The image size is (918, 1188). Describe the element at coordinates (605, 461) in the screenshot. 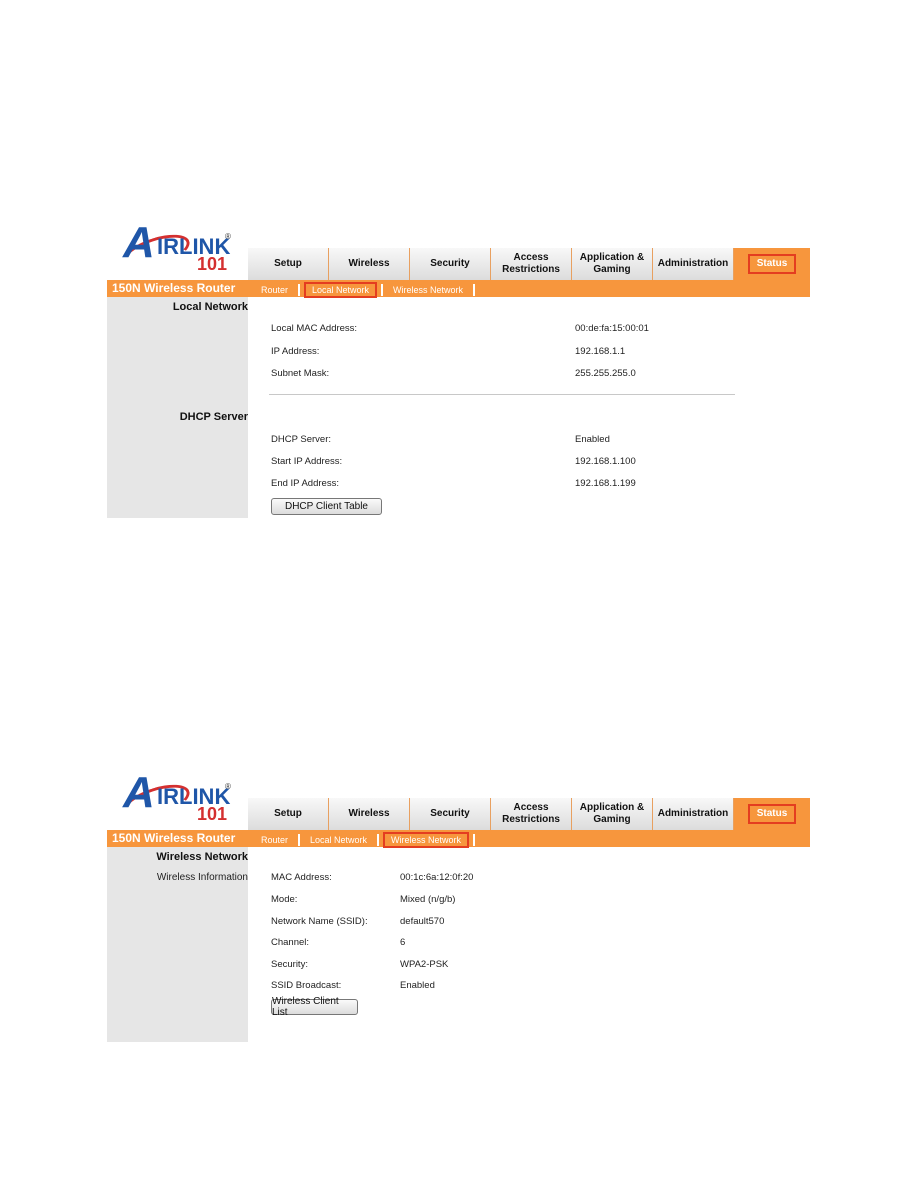

I see `row-value: 192.168.1.100` at that location.